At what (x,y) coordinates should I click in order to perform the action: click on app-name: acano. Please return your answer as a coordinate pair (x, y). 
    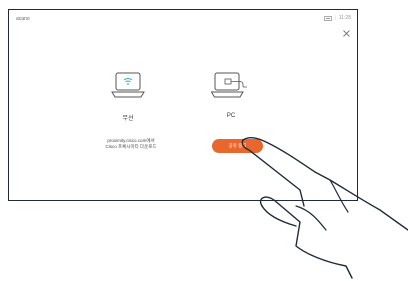
    Looking at the image, I should click on (23, 19).